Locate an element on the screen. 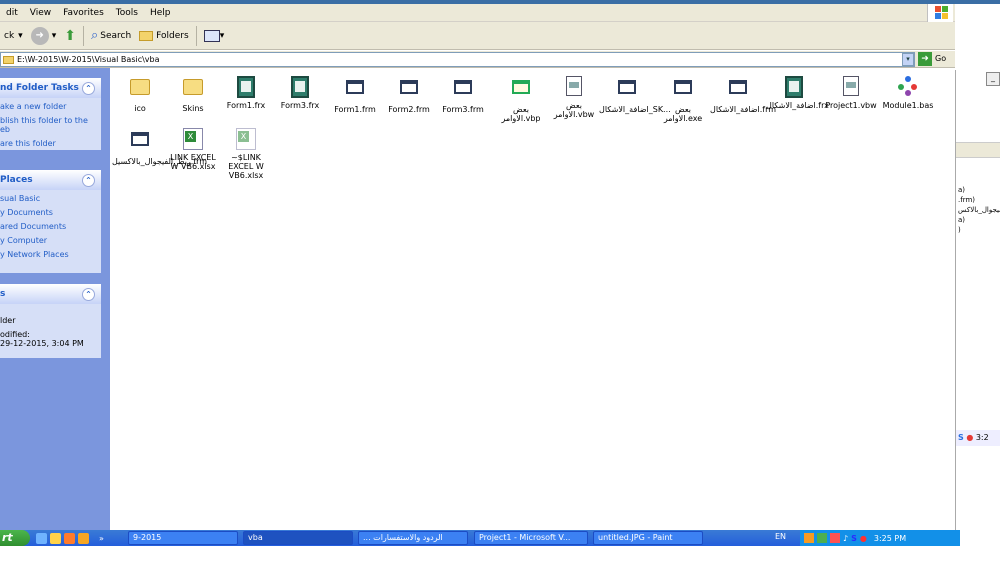 The width and height of the screenshot is (1000, 562). menu-favorites: Favorites is located at coordinates (83, 13).